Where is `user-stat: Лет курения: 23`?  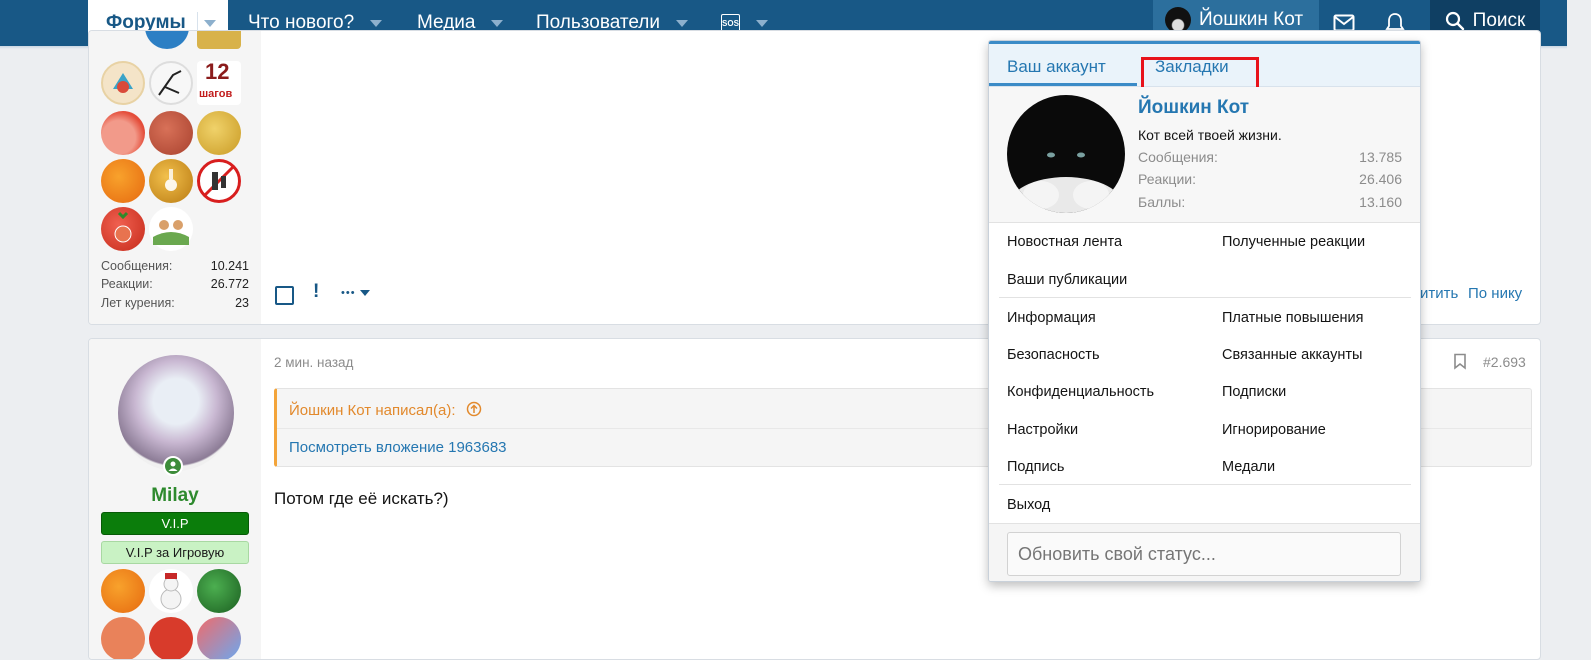 user-stat: Лет курения: 23 is located at coordinates (175, 303).